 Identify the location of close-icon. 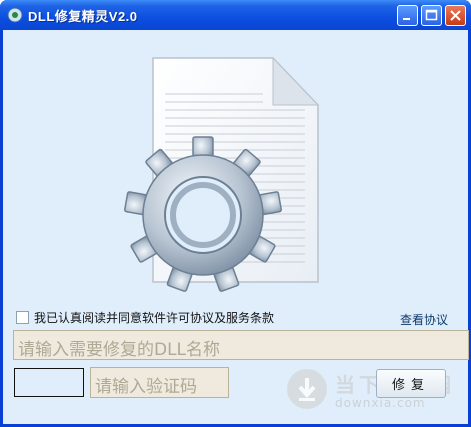
(455, 15).